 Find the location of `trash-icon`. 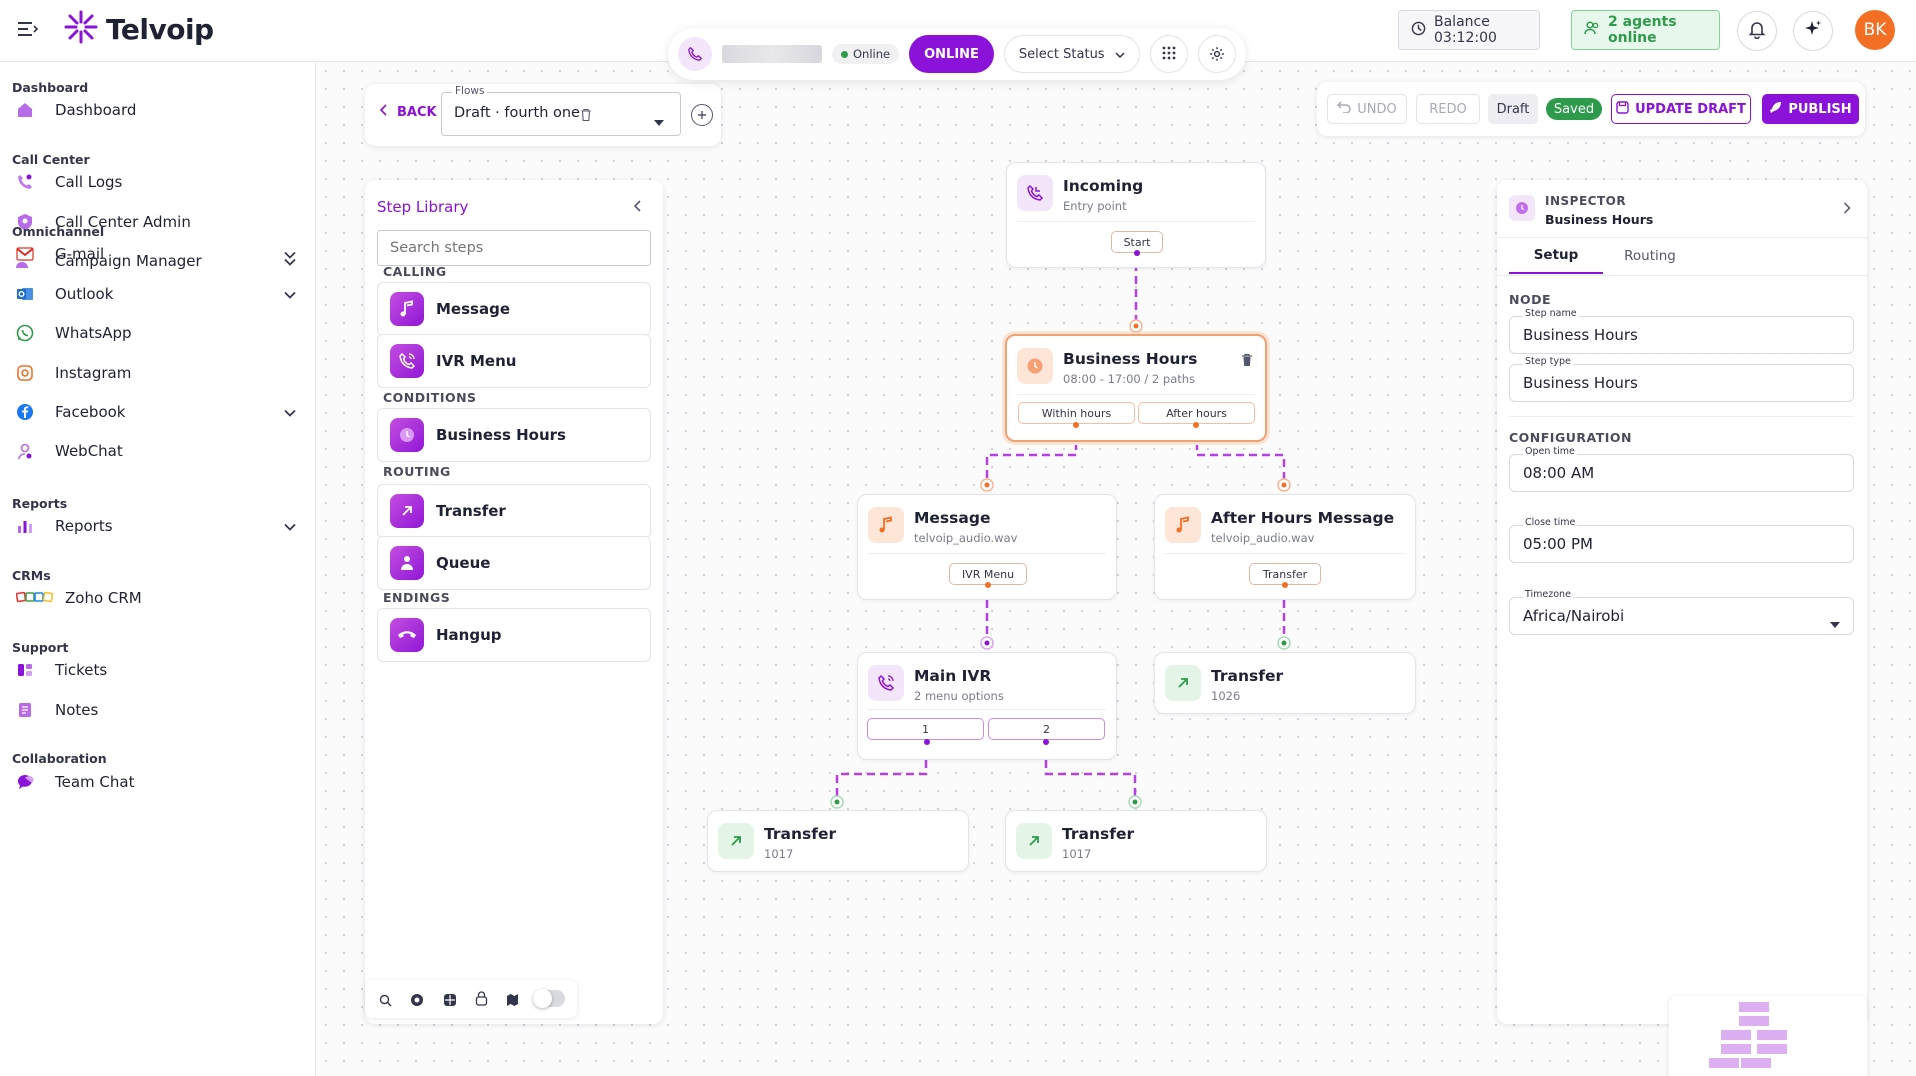

trash-icon is located at coordinates (586, 116).